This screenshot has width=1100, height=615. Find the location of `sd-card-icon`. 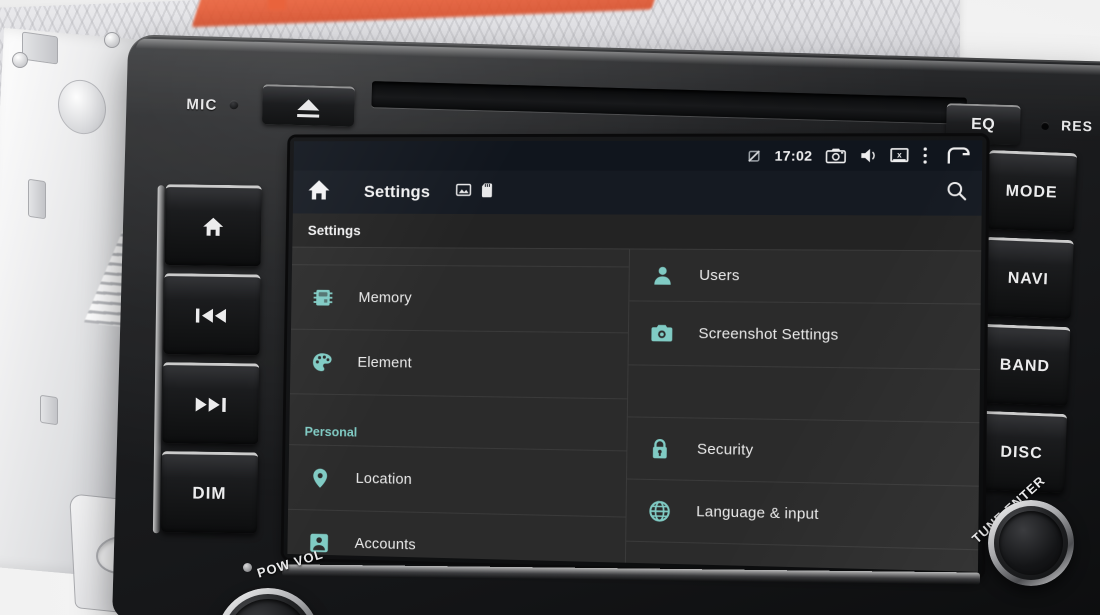

sd-card-icon is located at coordinates (487, 192).